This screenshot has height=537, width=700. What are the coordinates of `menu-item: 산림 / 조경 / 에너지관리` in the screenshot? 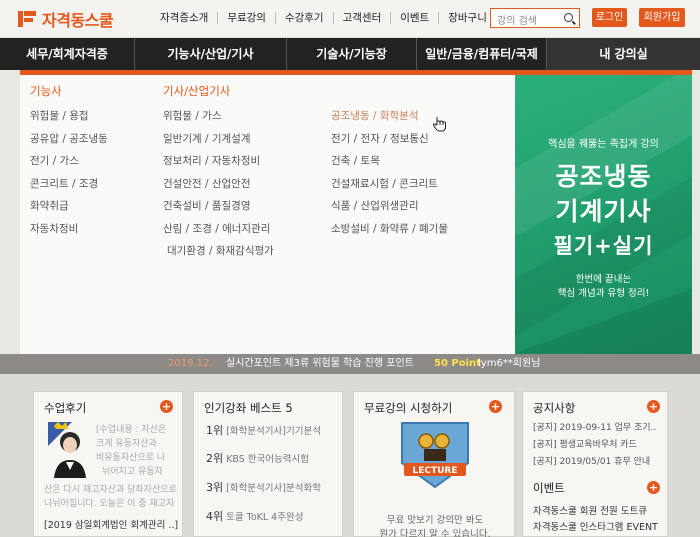 It's located at (216, 228).